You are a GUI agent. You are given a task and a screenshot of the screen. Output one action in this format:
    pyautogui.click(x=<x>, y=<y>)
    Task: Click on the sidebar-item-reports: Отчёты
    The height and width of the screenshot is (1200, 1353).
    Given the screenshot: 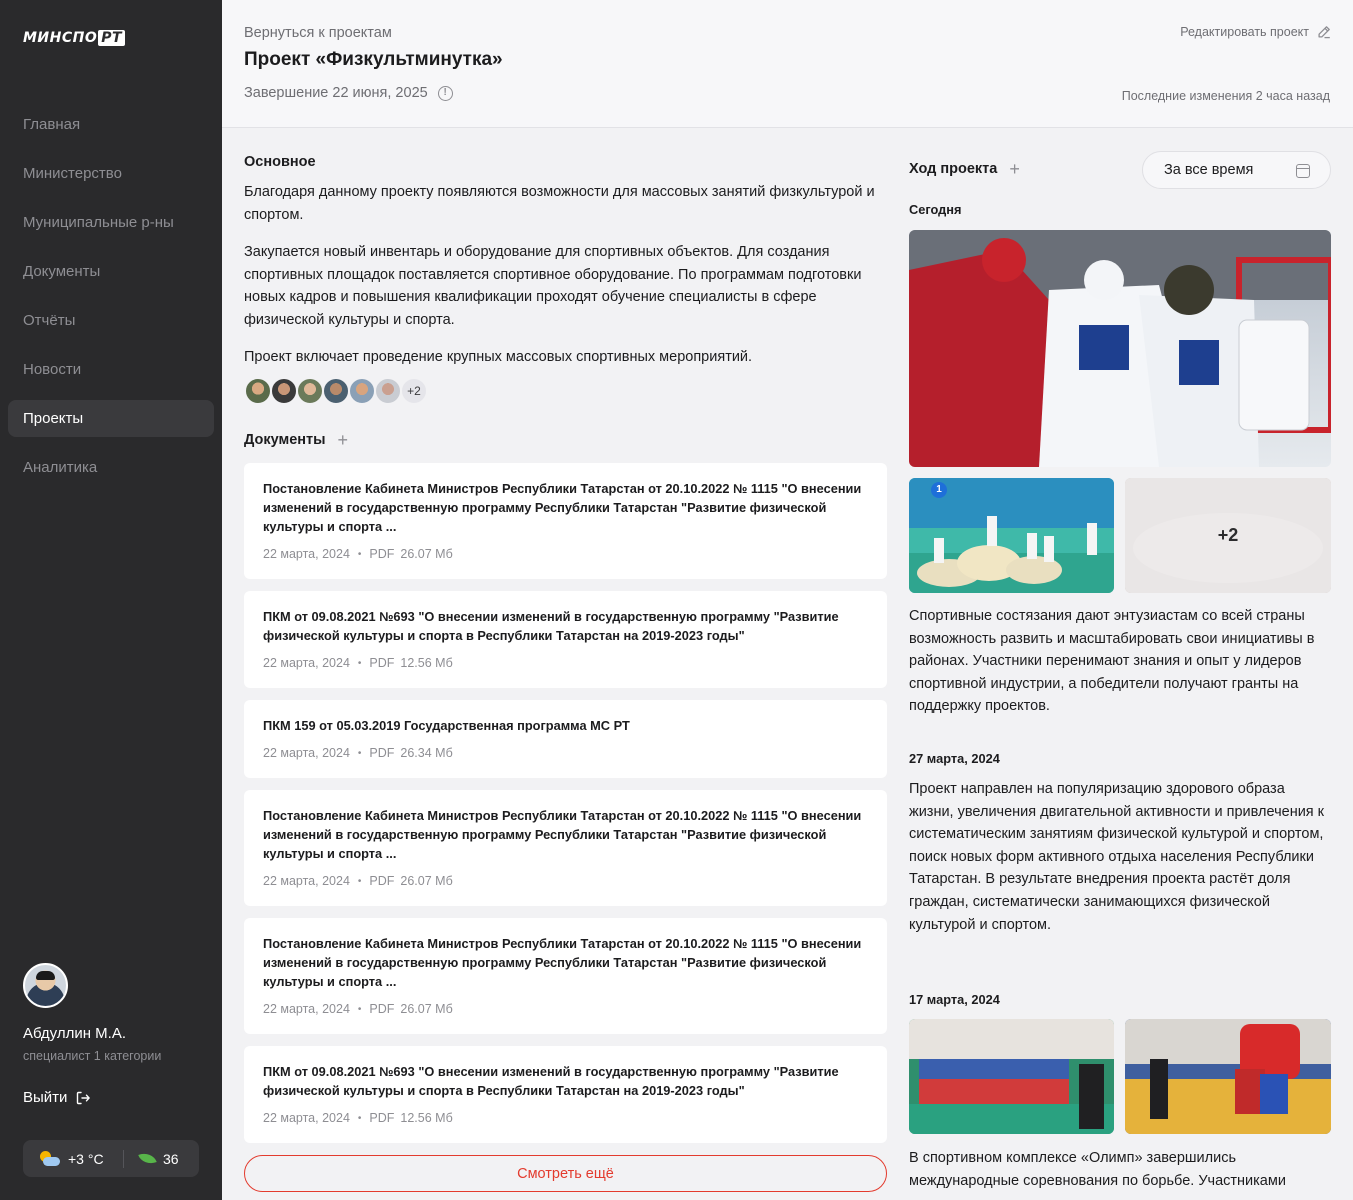 What is the action you would take?
    pyautogui.click(x=111, y=320)
    